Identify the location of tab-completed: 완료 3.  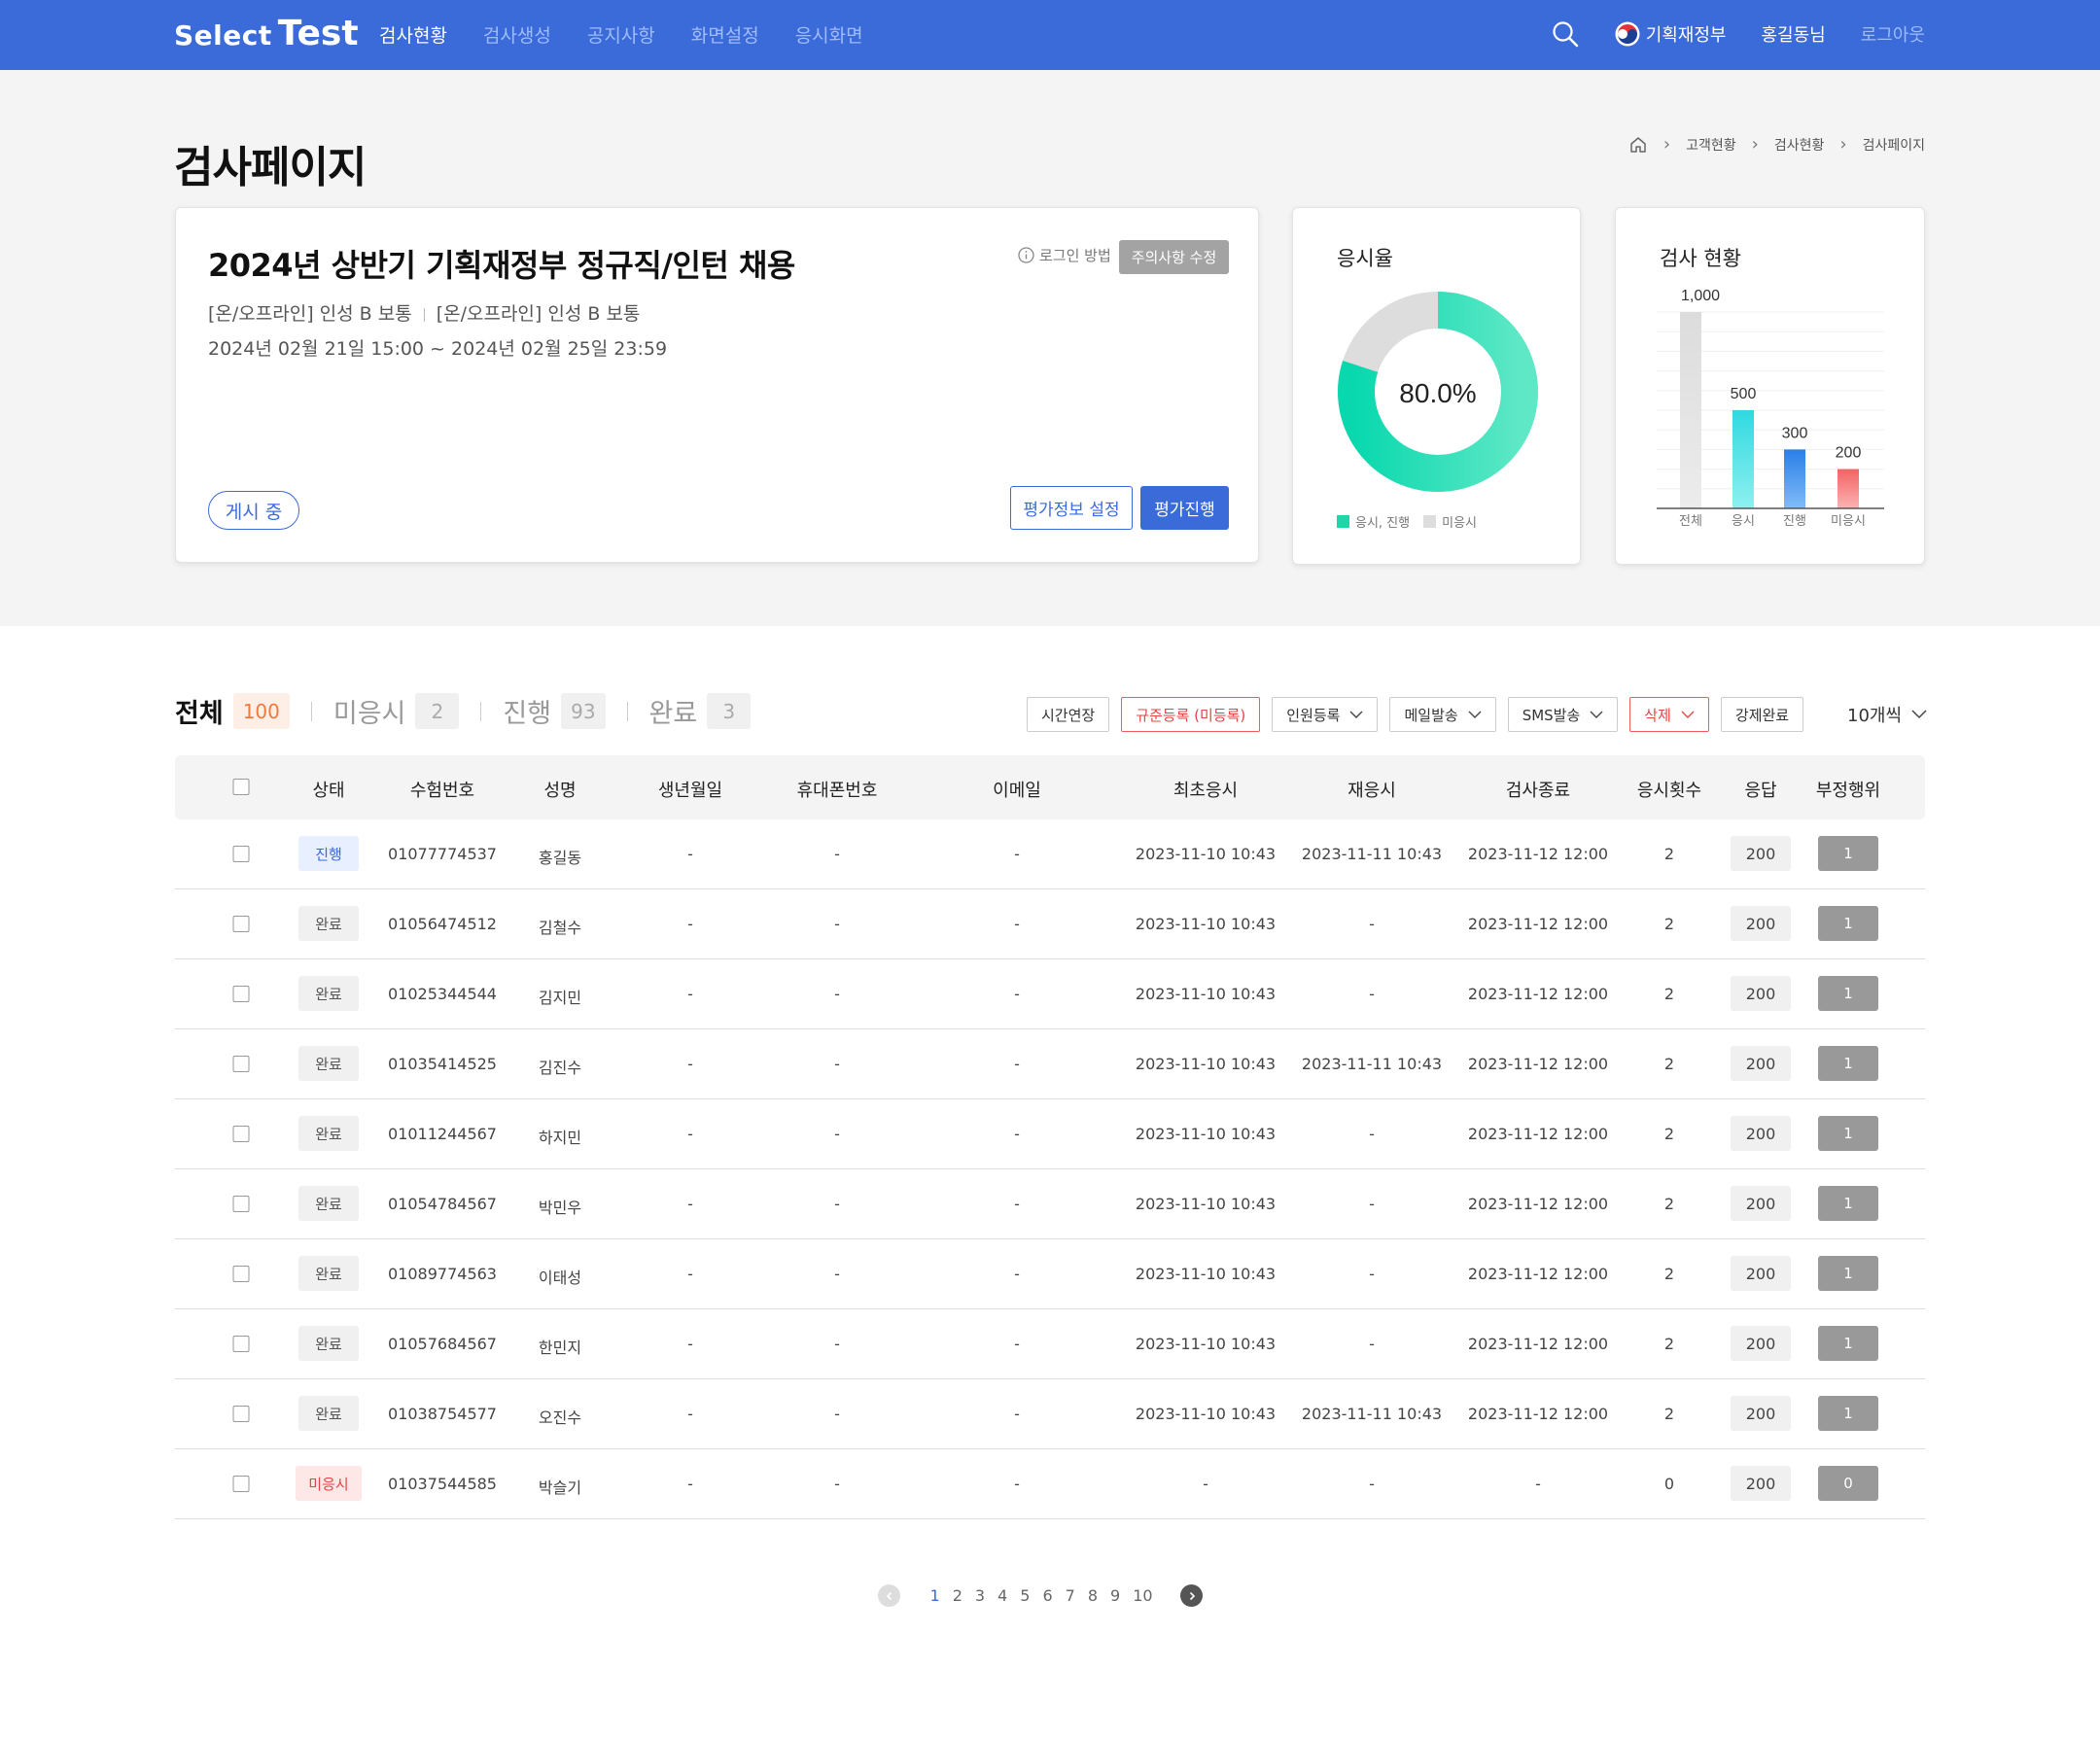
(700, 711).